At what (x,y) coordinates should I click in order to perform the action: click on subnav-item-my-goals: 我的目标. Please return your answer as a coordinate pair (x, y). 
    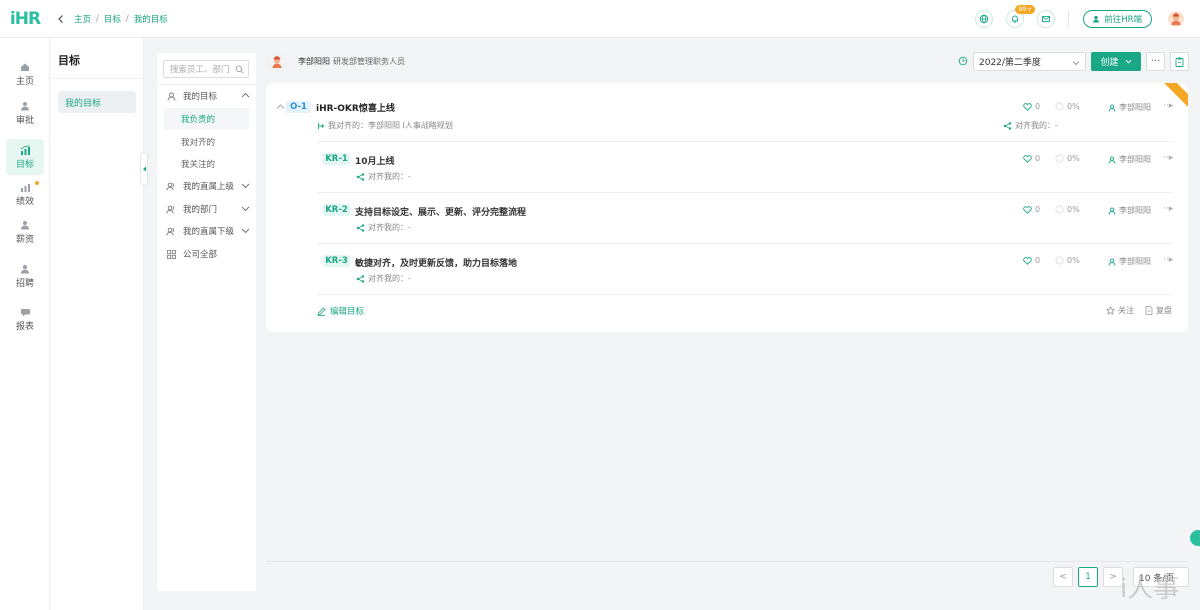
    Looking at the image, I should click on (97, 102).